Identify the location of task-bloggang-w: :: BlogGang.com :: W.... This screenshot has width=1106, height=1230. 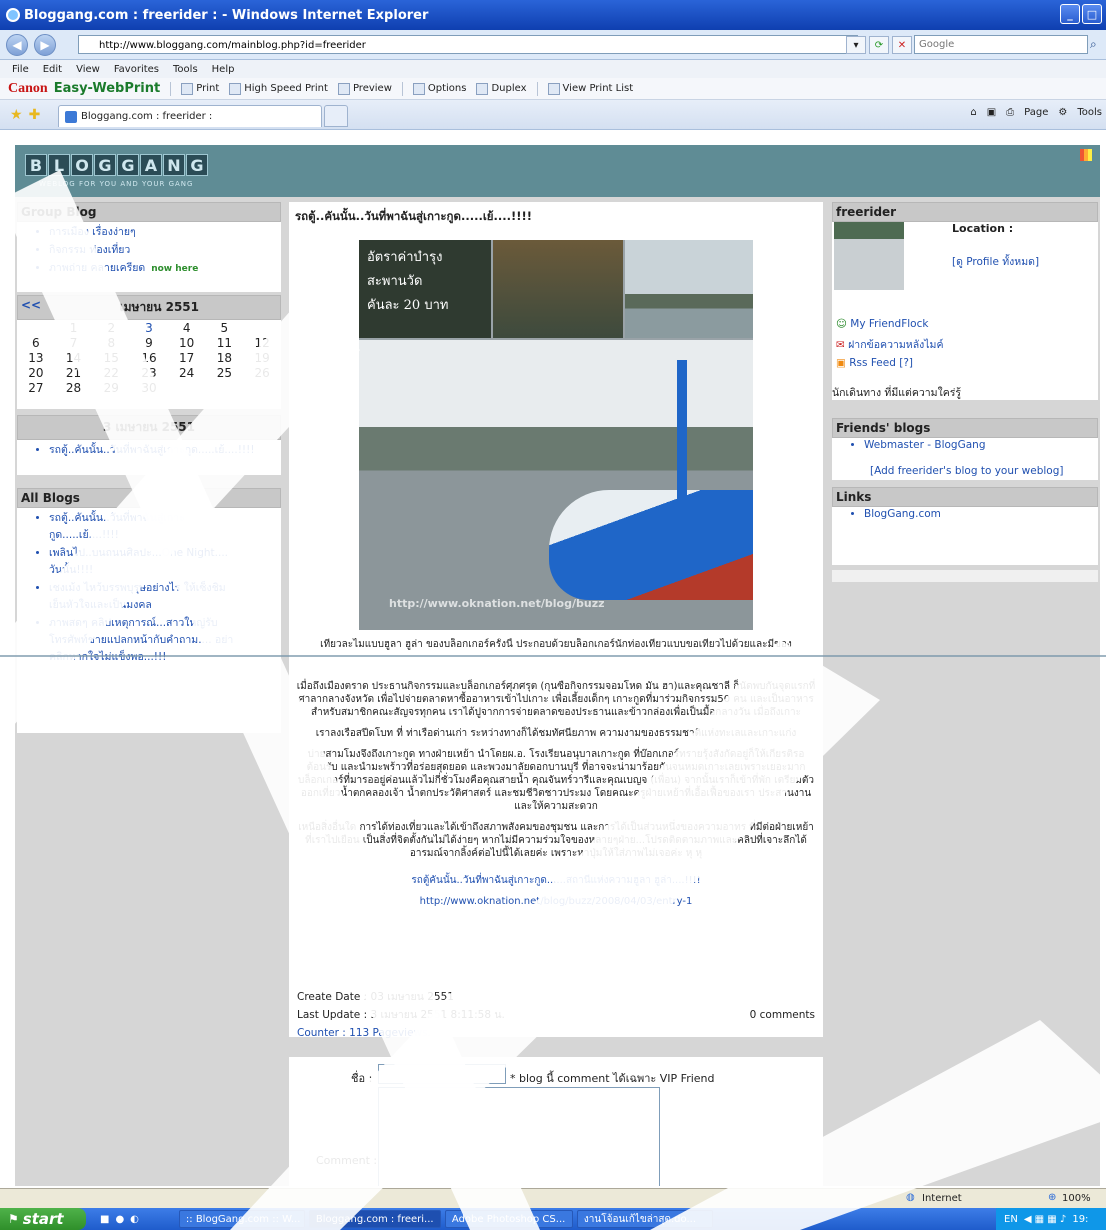
(241, 1219).